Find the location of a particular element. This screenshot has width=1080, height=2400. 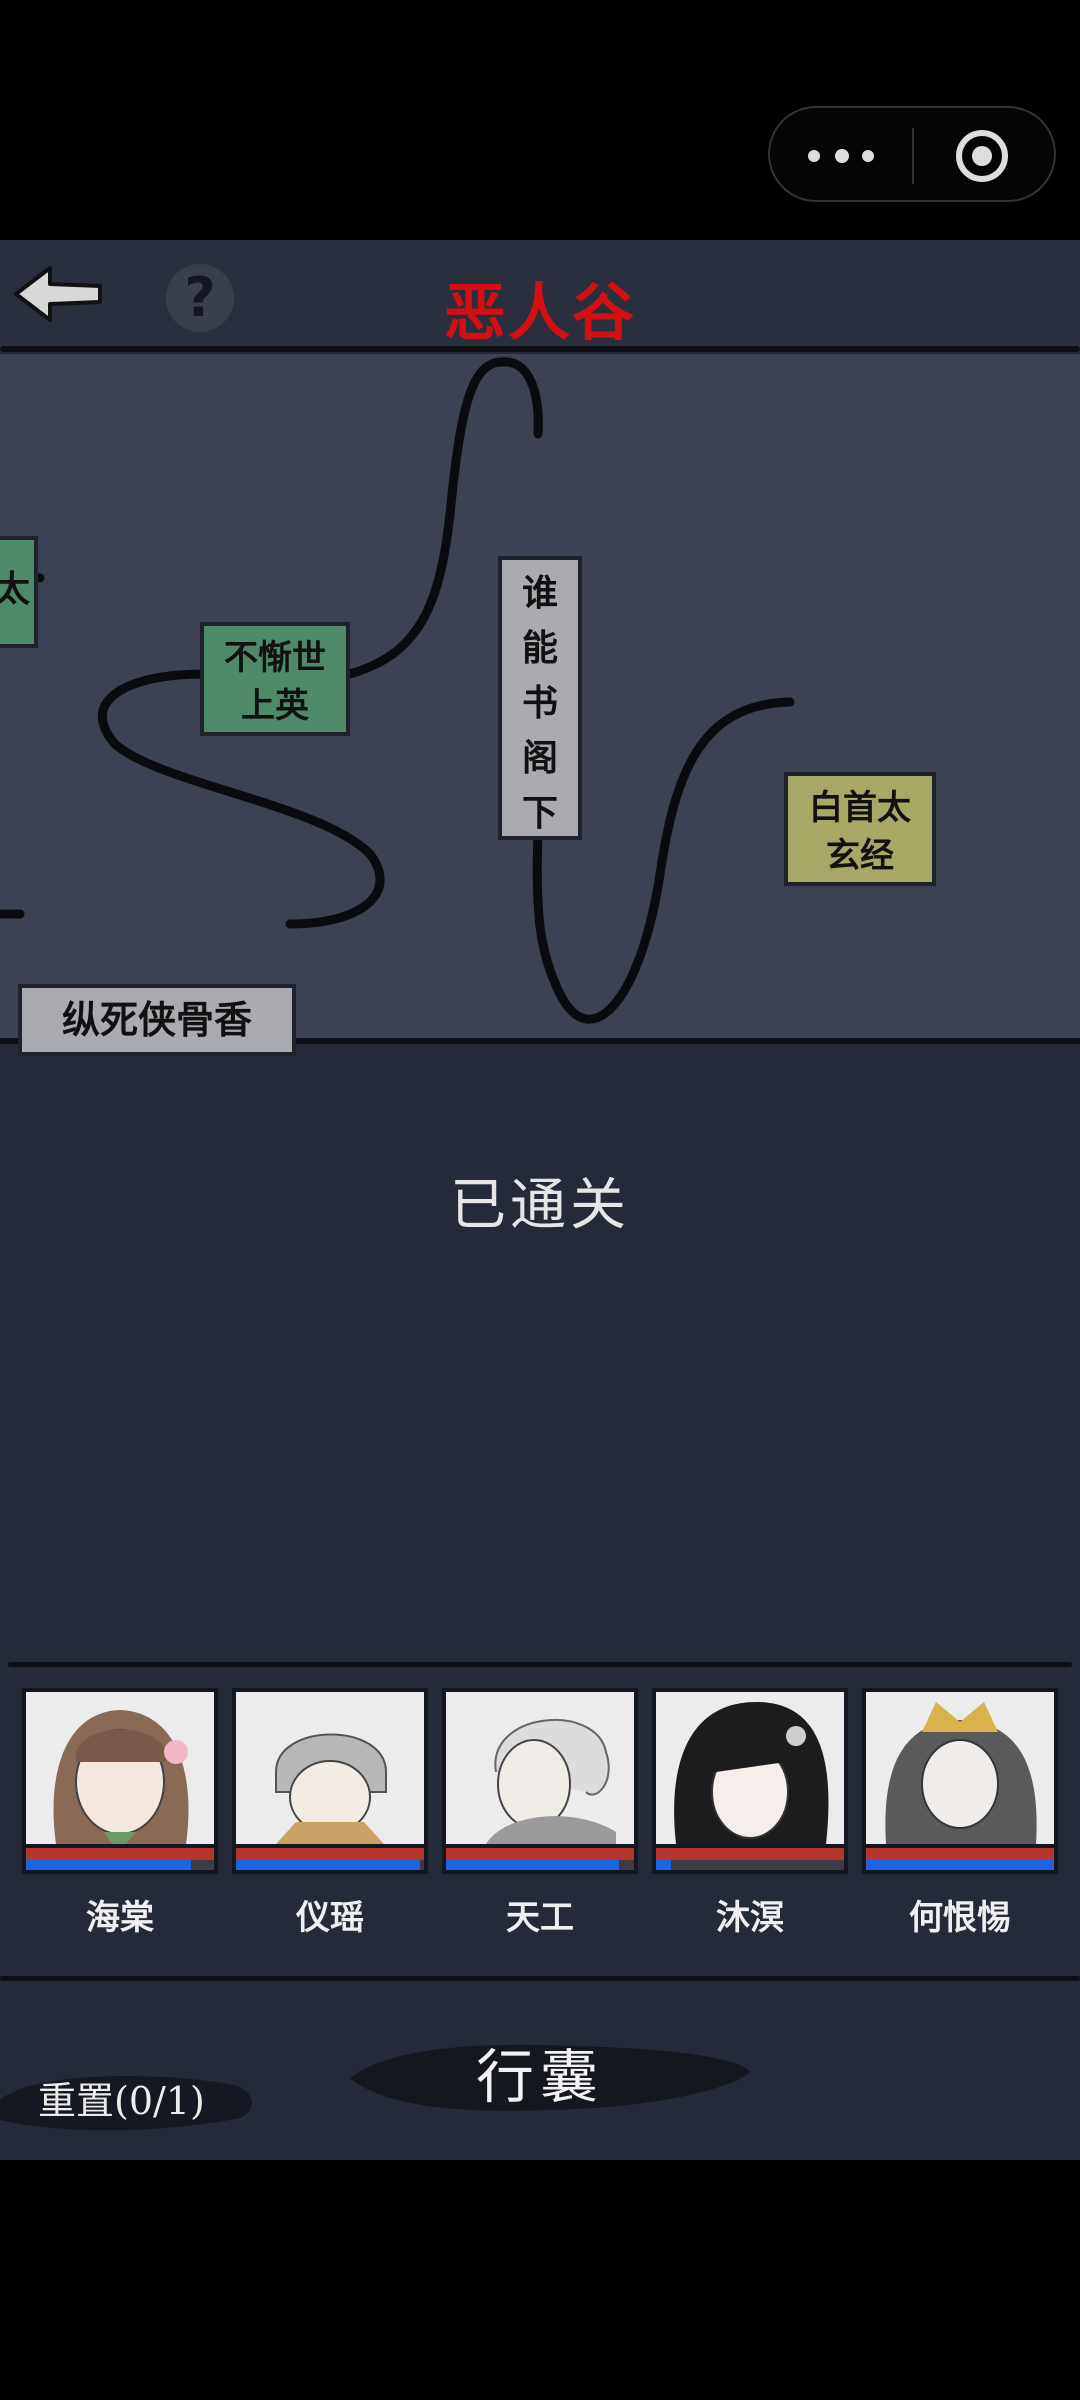

help-icon: ? is located at coordinates (200, 298).